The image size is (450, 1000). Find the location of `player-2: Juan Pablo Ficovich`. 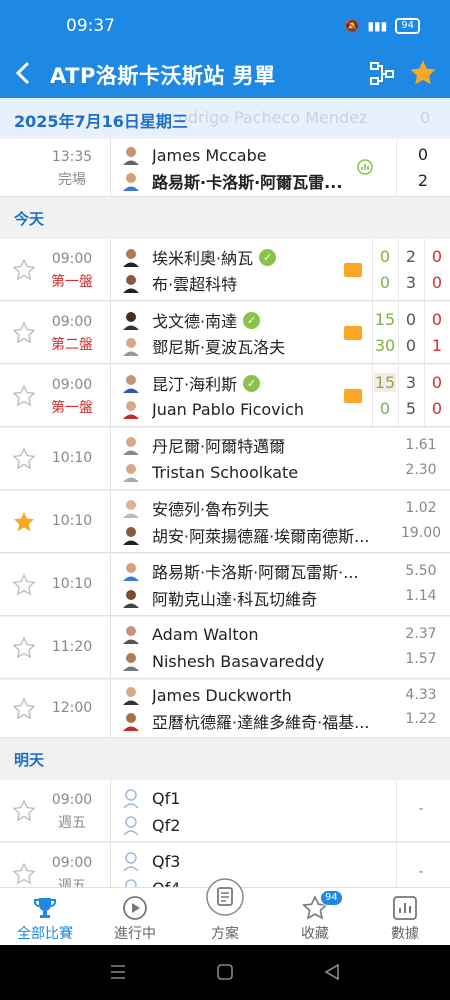

player-2: Juan Pablo Ficovich is located at coordinates (213, 409).